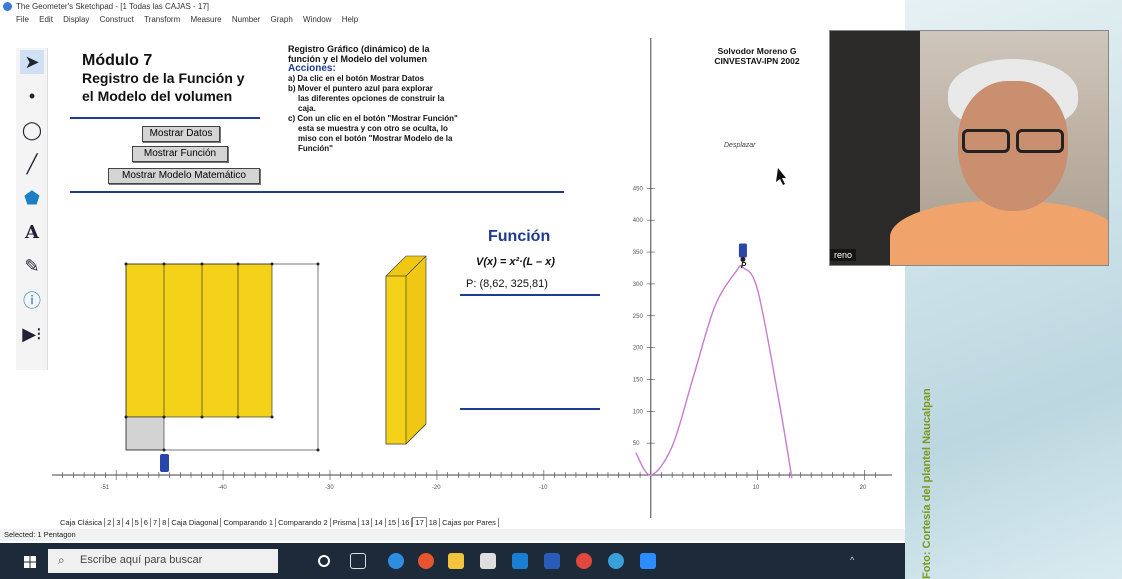  Describe the element at coordinates (584, 561) in the screenshot. I see `app-red-icon` at that location.